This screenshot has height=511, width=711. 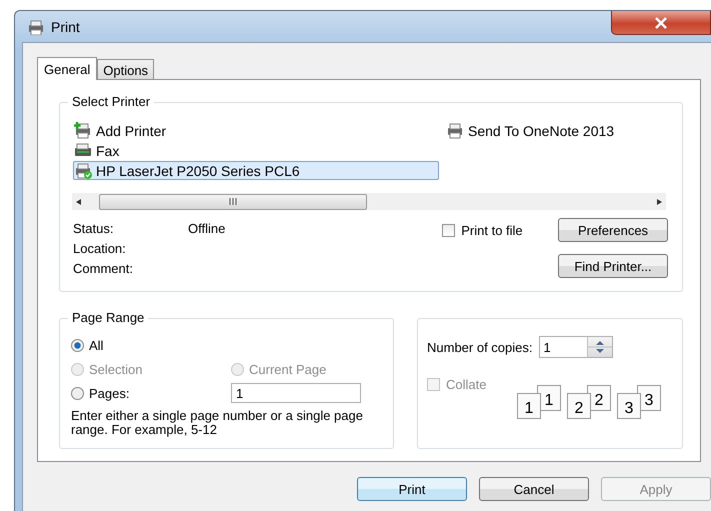 I want to click on tab: General, so click(x=67, y=68).